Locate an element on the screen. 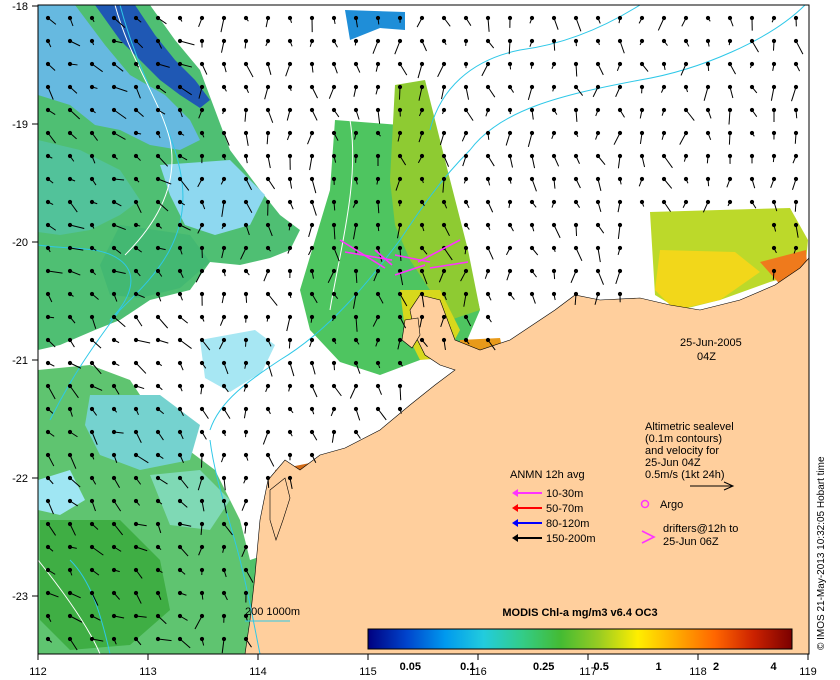 The height and width of the screenshot is (680, 840). x-tick-label: 113 is located at coordinates (148, 672).